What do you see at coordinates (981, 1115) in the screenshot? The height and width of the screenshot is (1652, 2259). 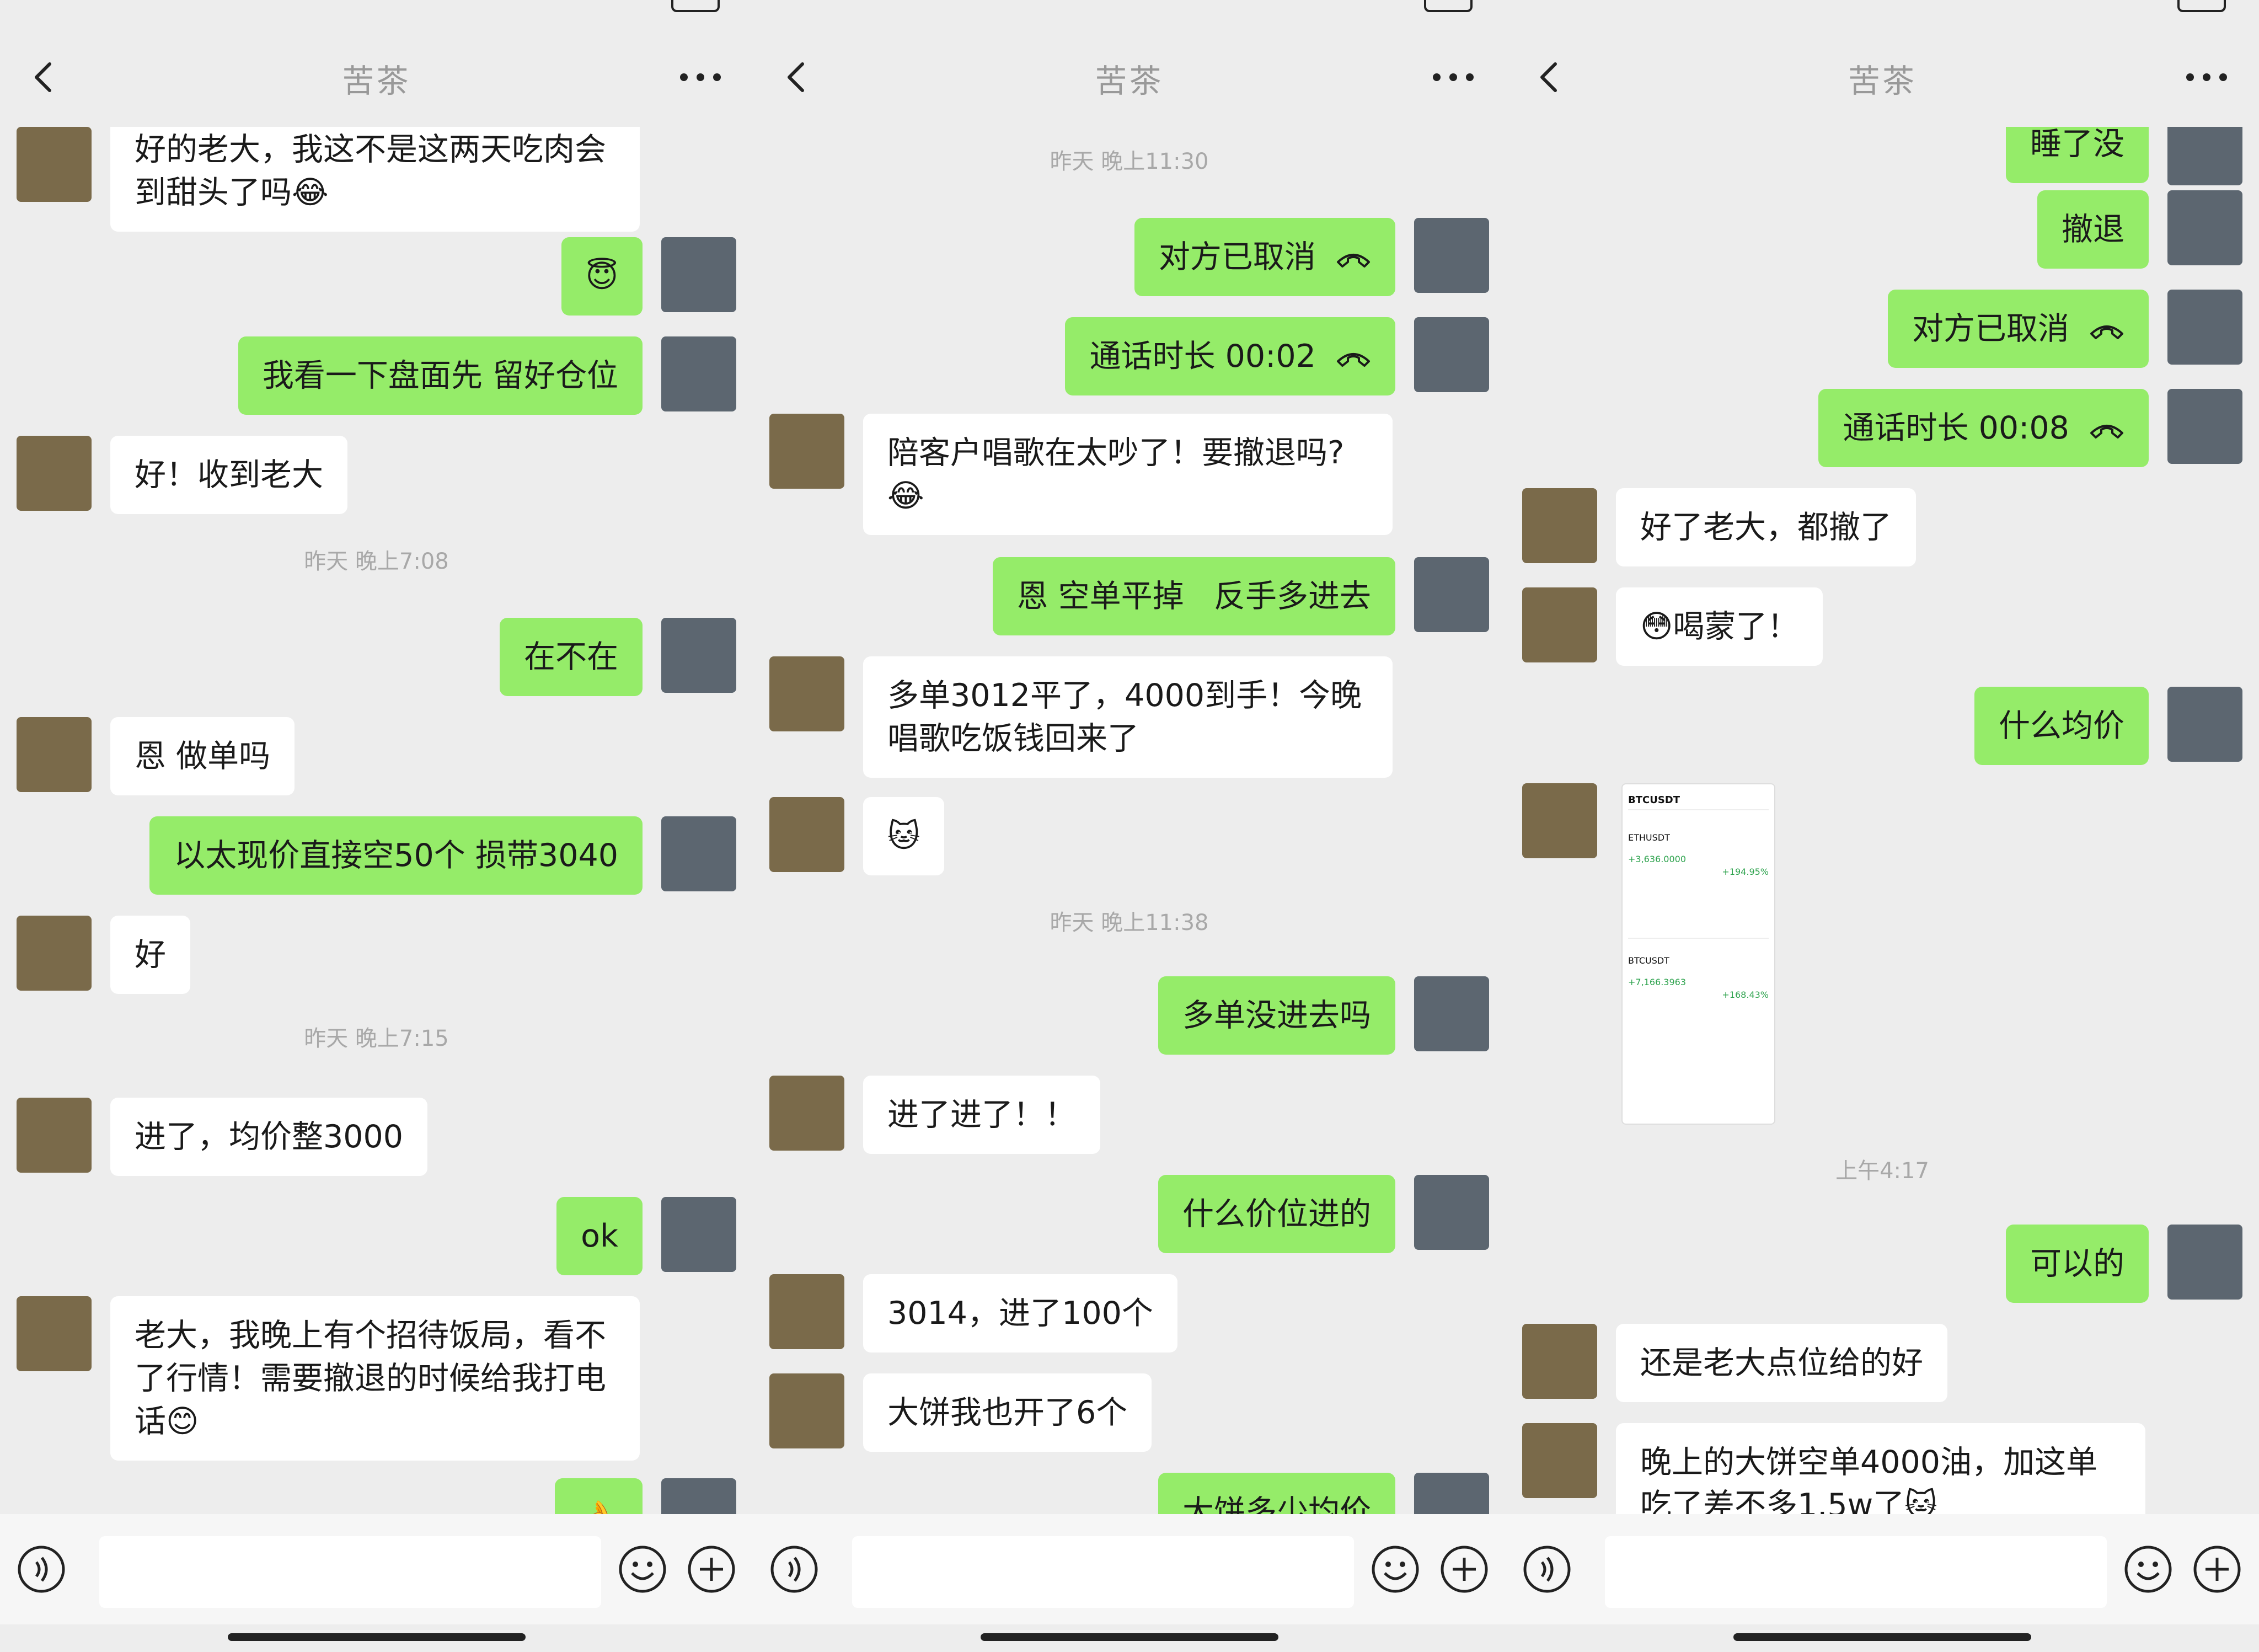 I see `message-bubble: 进了进了！！` at bounding box center [981, 1115].